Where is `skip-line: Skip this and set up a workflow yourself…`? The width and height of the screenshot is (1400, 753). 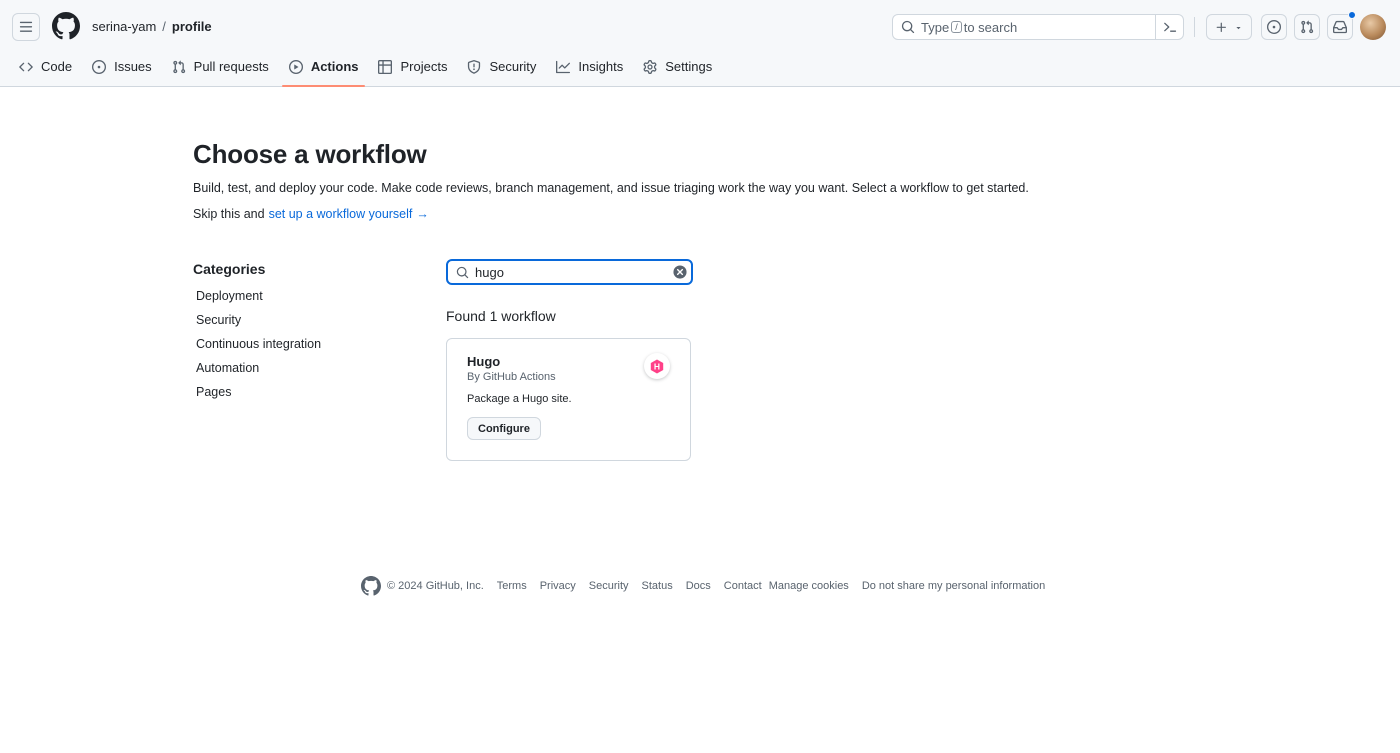 skip-line: Skip this and set up a workflow yourself… is located at coordinates (311, 214).